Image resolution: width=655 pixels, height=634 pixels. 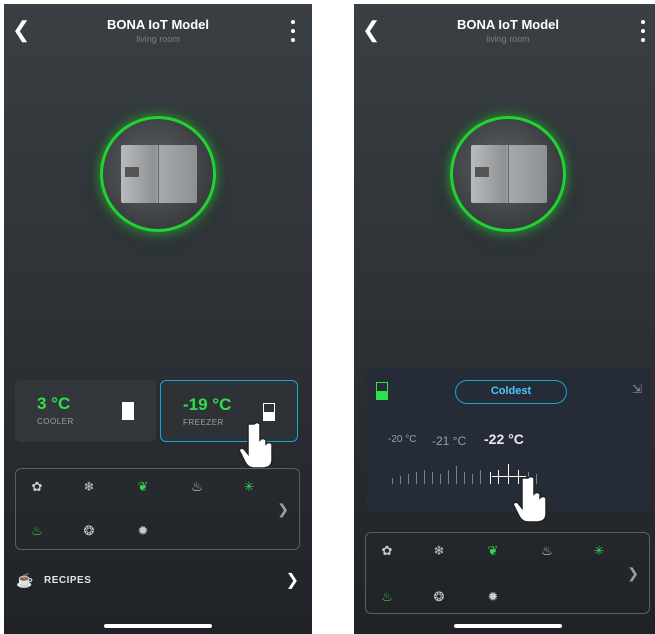 I want to click on tap-hand-icon, so click(x=255, y=445).